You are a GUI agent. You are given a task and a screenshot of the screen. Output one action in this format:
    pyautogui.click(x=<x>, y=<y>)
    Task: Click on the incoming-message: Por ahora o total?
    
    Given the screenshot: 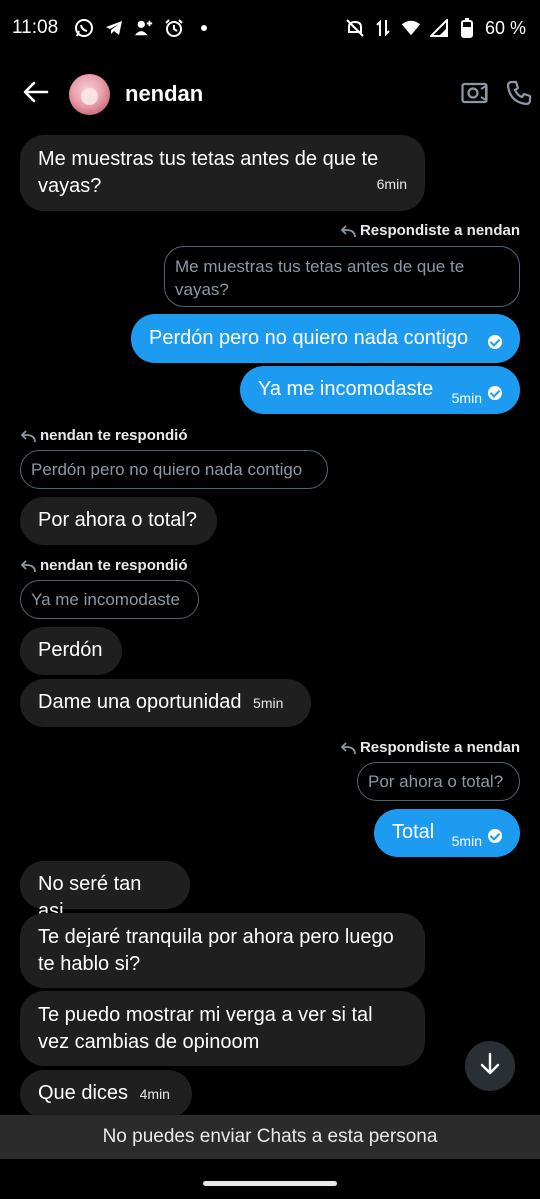 What is the action you would take?
    pyautogui.click(x=118, y=521)
    